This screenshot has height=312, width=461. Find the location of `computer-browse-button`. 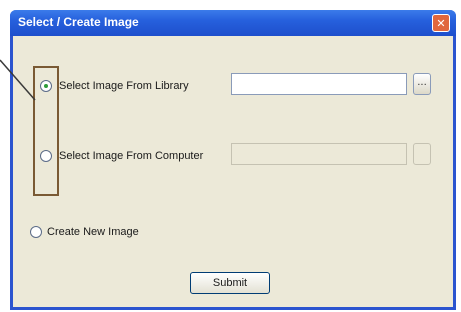

computer-browse-button is located at coordinates (422, 154).